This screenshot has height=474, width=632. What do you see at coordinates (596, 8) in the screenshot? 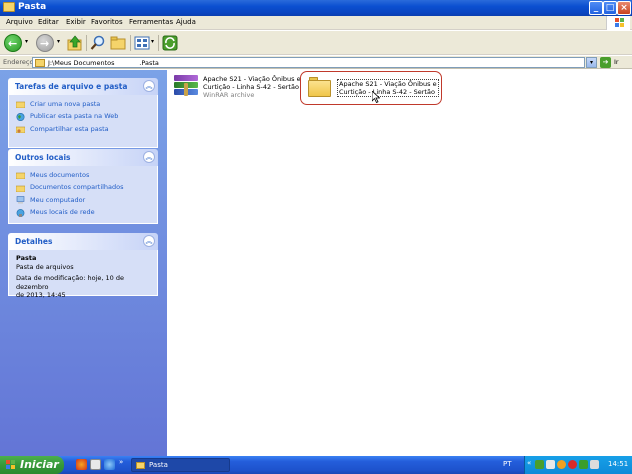
I see `minimize-button: _` at bounding box center [596, 8].